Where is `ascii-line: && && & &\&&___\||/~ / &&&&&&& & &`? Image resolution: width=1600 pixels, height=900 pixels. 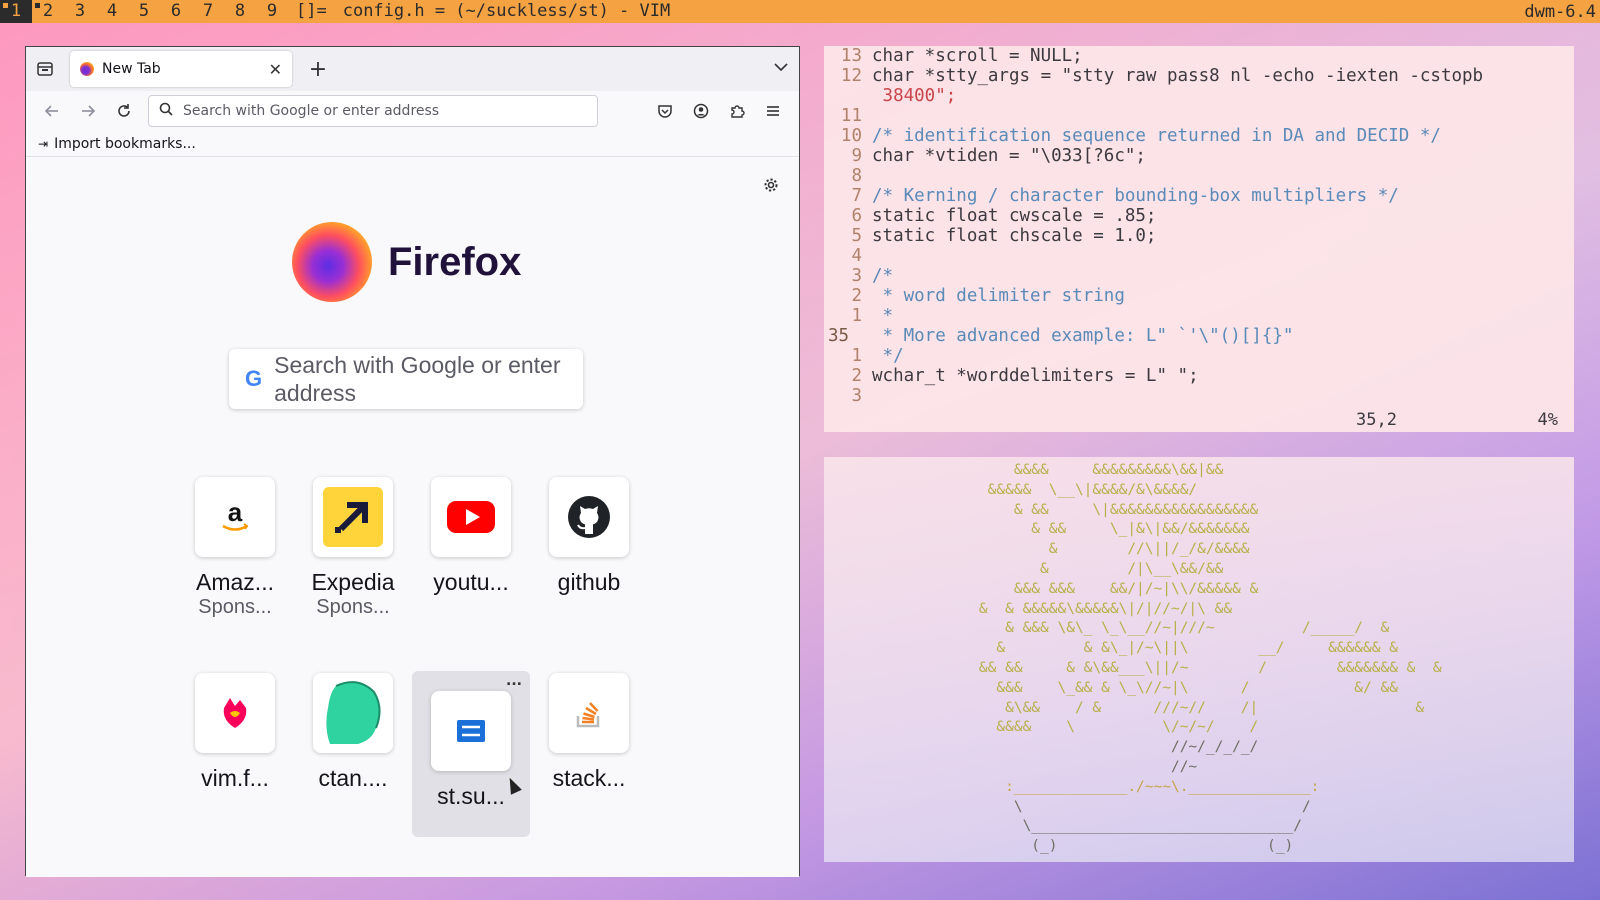 ascii-line: && && & &\&&___\||/~ / &&&&&&& & & is located at coordinates (1193, 667).